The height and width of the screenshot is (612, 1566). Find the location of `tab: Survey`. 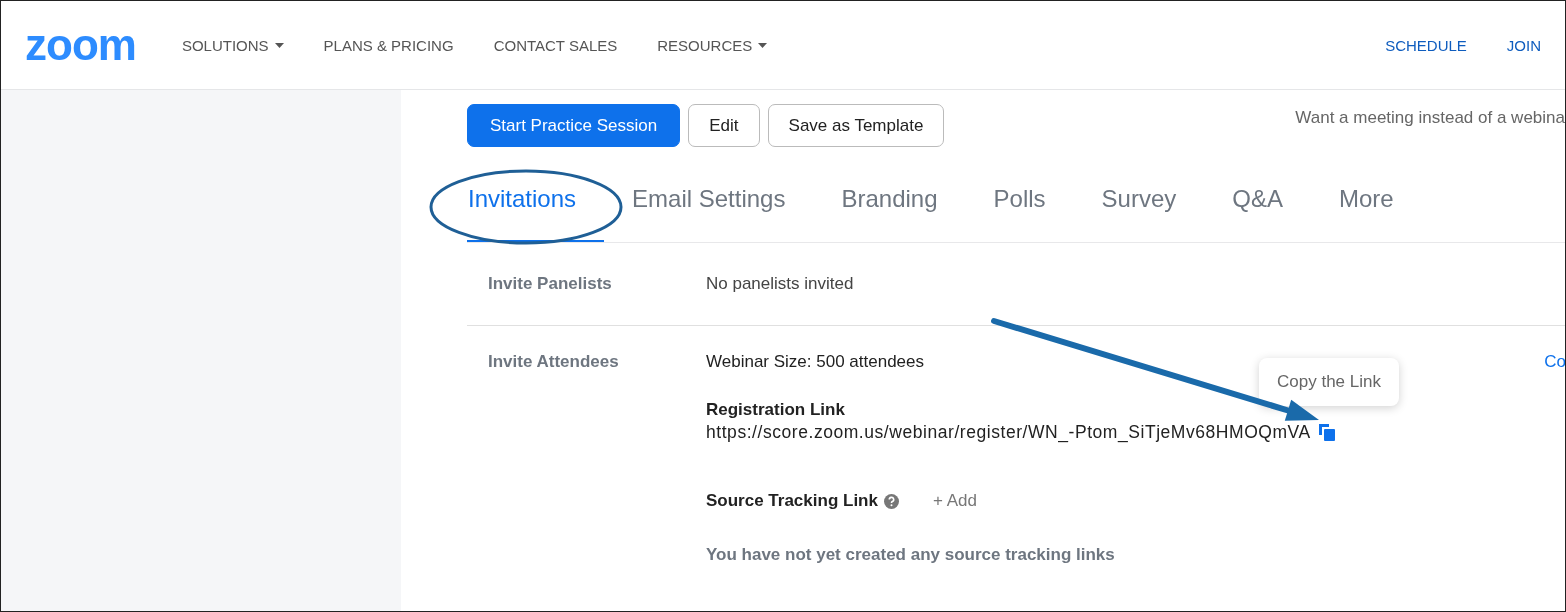

tab: Survey is located at coordinates (1139, 201).